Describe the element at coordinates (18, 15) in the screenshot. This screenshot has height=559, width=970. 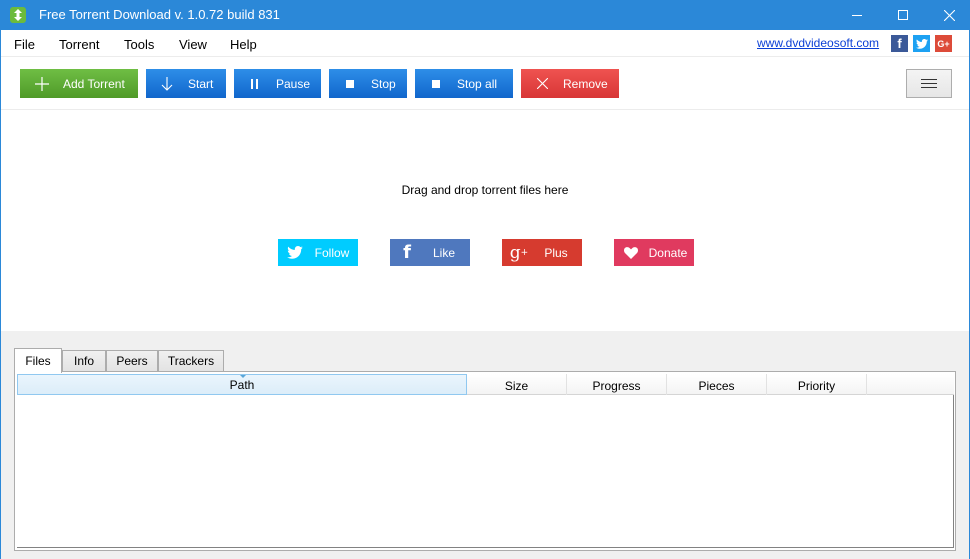
I see `app-logo-icon` at that location.